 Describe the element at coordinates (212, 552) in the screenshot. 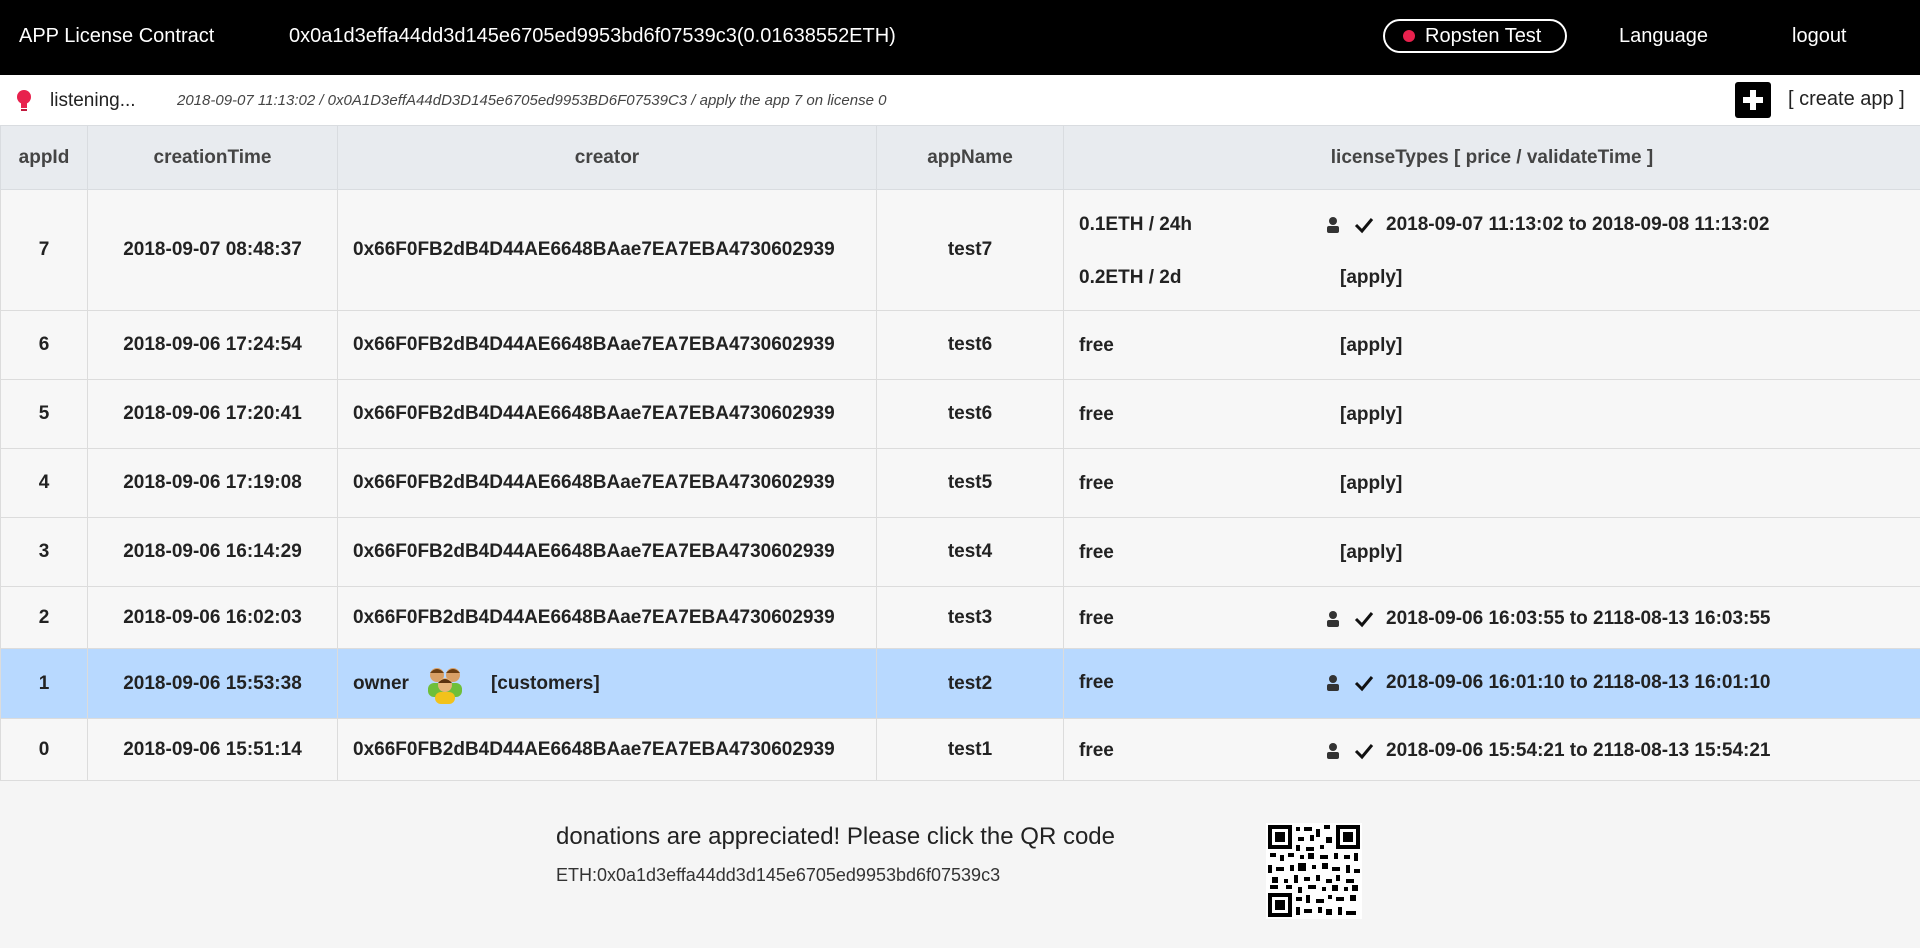

I see `cell-creation-time: 2018-09-06 16:14:29` at that location.